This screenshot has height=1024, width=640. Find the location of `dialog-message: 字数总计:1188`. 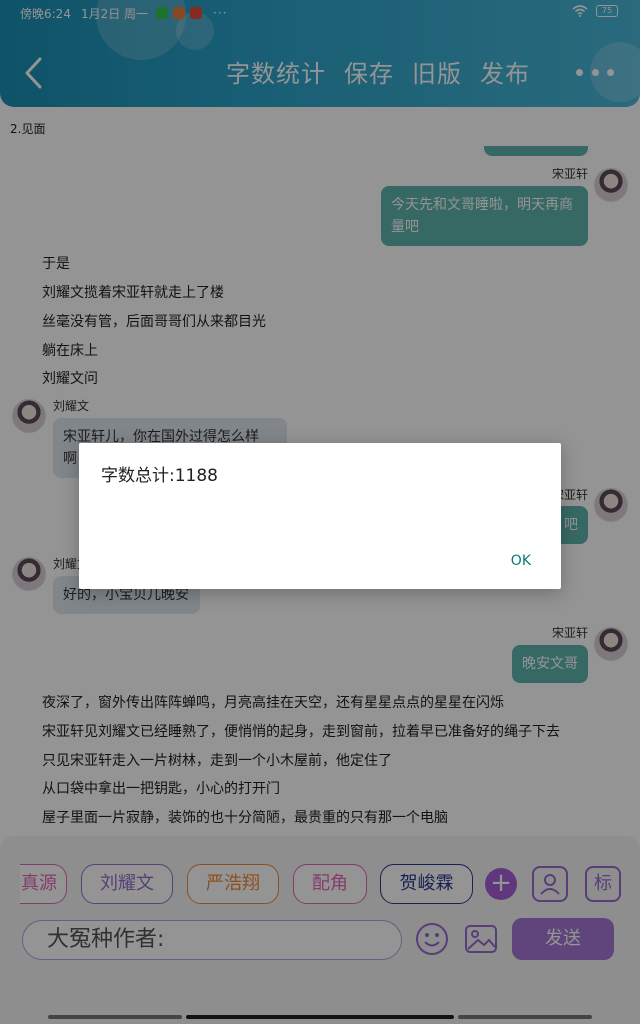

dialog-message: 字数总计:1188 is located at coordinates (159, 476).